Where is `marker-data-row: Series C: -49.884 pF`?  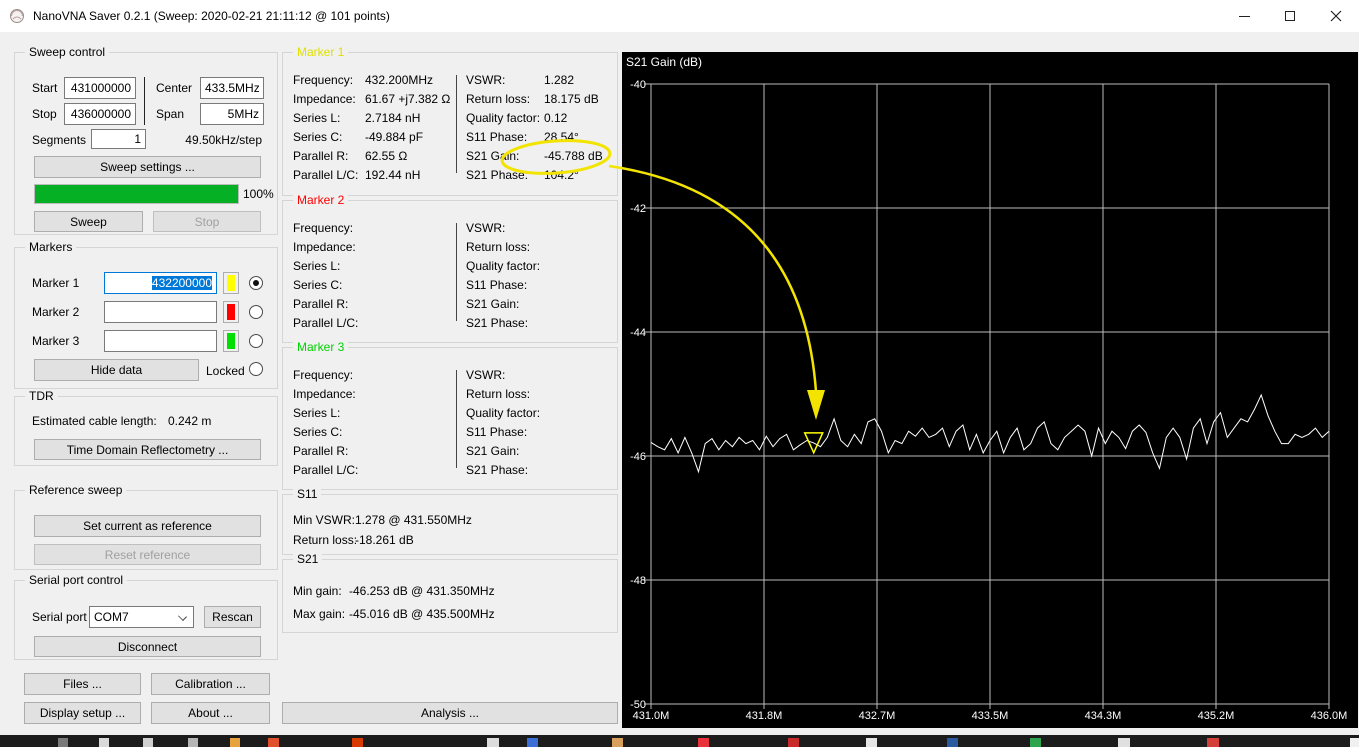 marker-data-row: Series C: -49.884 pF is located at coordinates (358, 137).